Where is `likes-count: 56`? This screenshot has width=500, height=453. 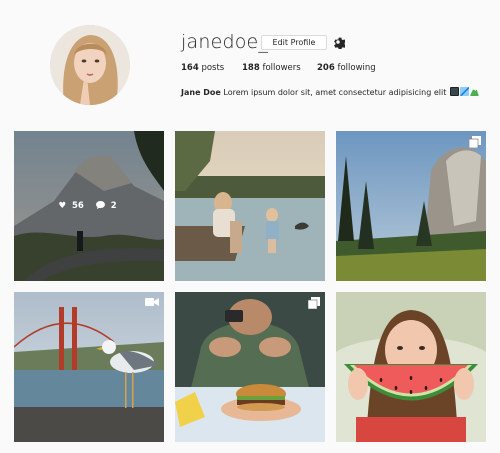 likes-count: 56 is located at coordinates (77, 206).